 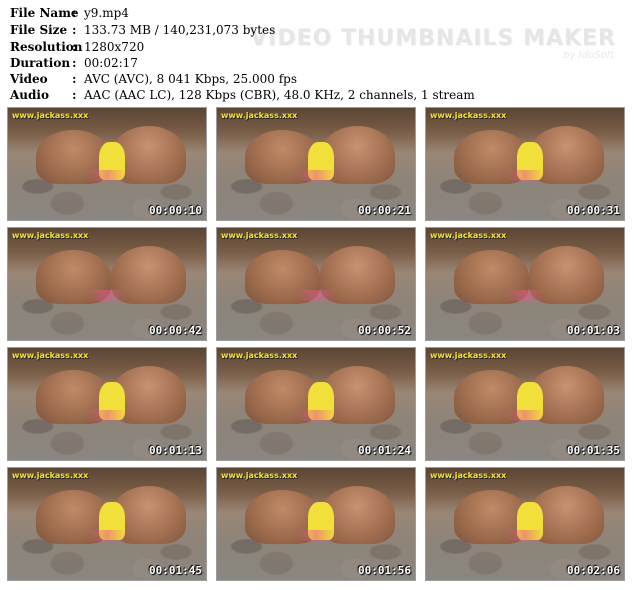 I want to click on thumbnail: www.jackass.xxx 00:00:52, so click(x=316, y=284).